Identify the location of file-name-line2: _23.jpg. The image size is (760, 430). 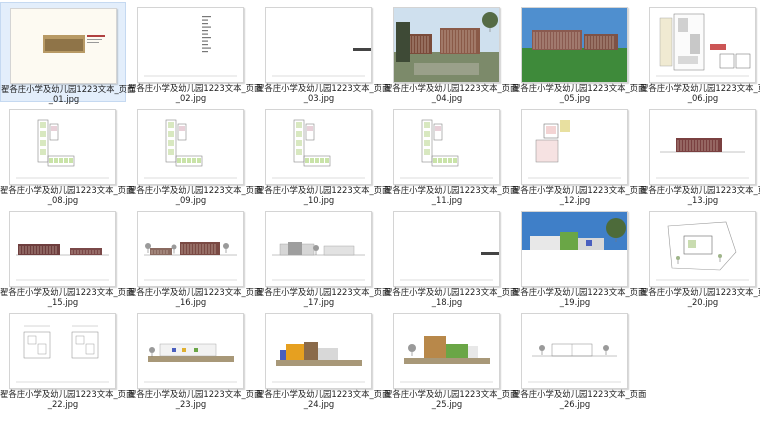
(191, 404).